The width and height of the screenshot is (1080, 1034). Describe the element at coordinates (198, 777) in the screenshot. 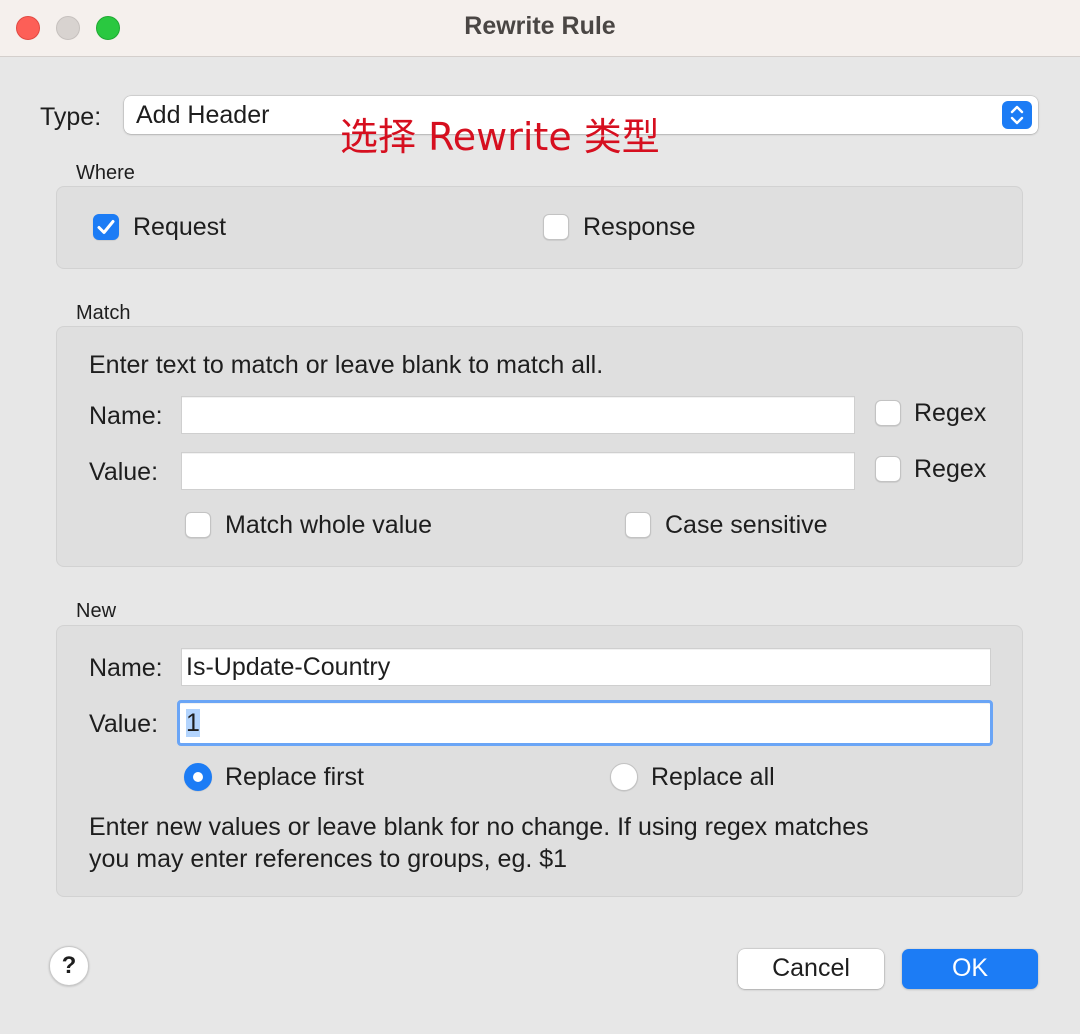

I see `replace-first-radio` at that location.